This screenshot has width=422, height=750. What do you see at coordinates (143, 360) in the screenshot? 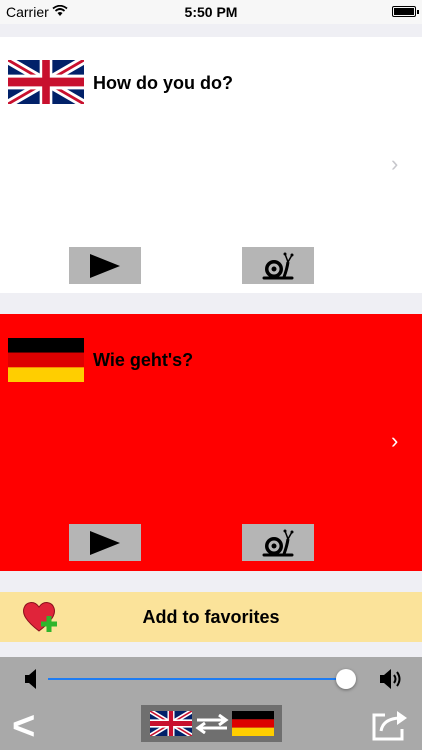
I see `target-phrase-text: Wie geht's?` at bounding box center [143, 360].